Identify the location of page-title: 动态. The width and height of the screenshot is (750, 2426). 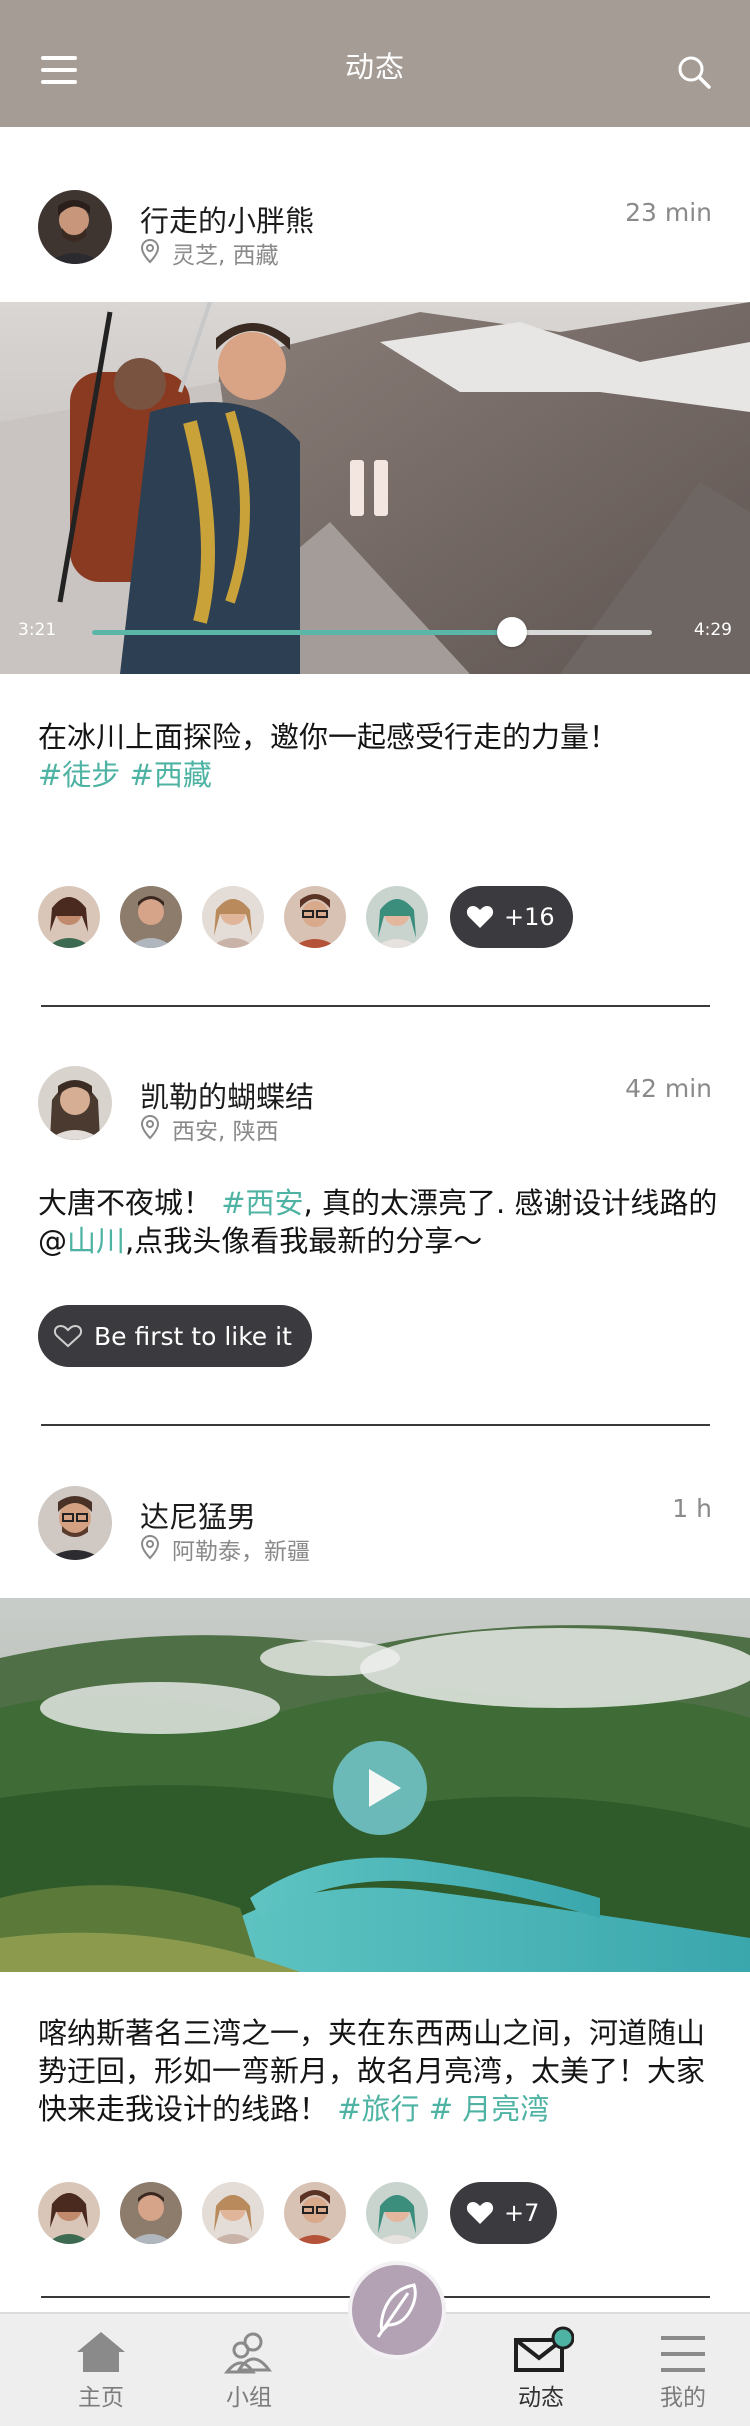
(374, 67).